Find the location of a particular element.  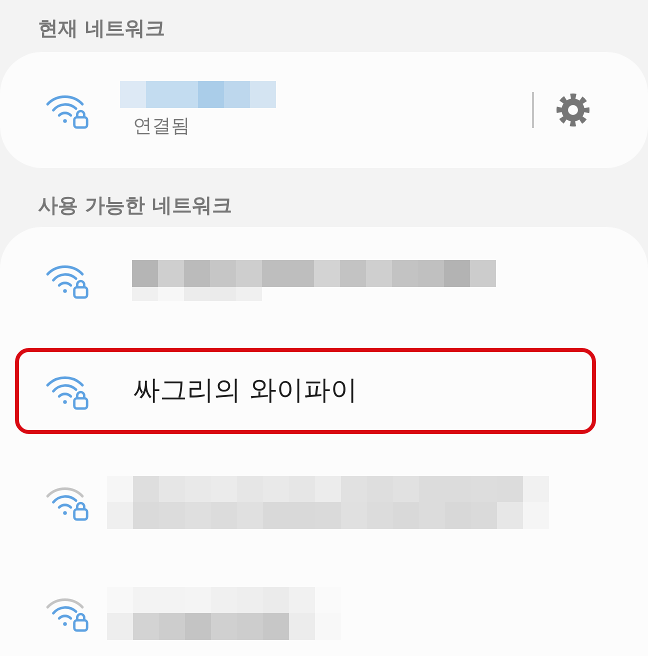

section-heading: 사용 가능한 네트워크 is located at coordinates (135, 205).